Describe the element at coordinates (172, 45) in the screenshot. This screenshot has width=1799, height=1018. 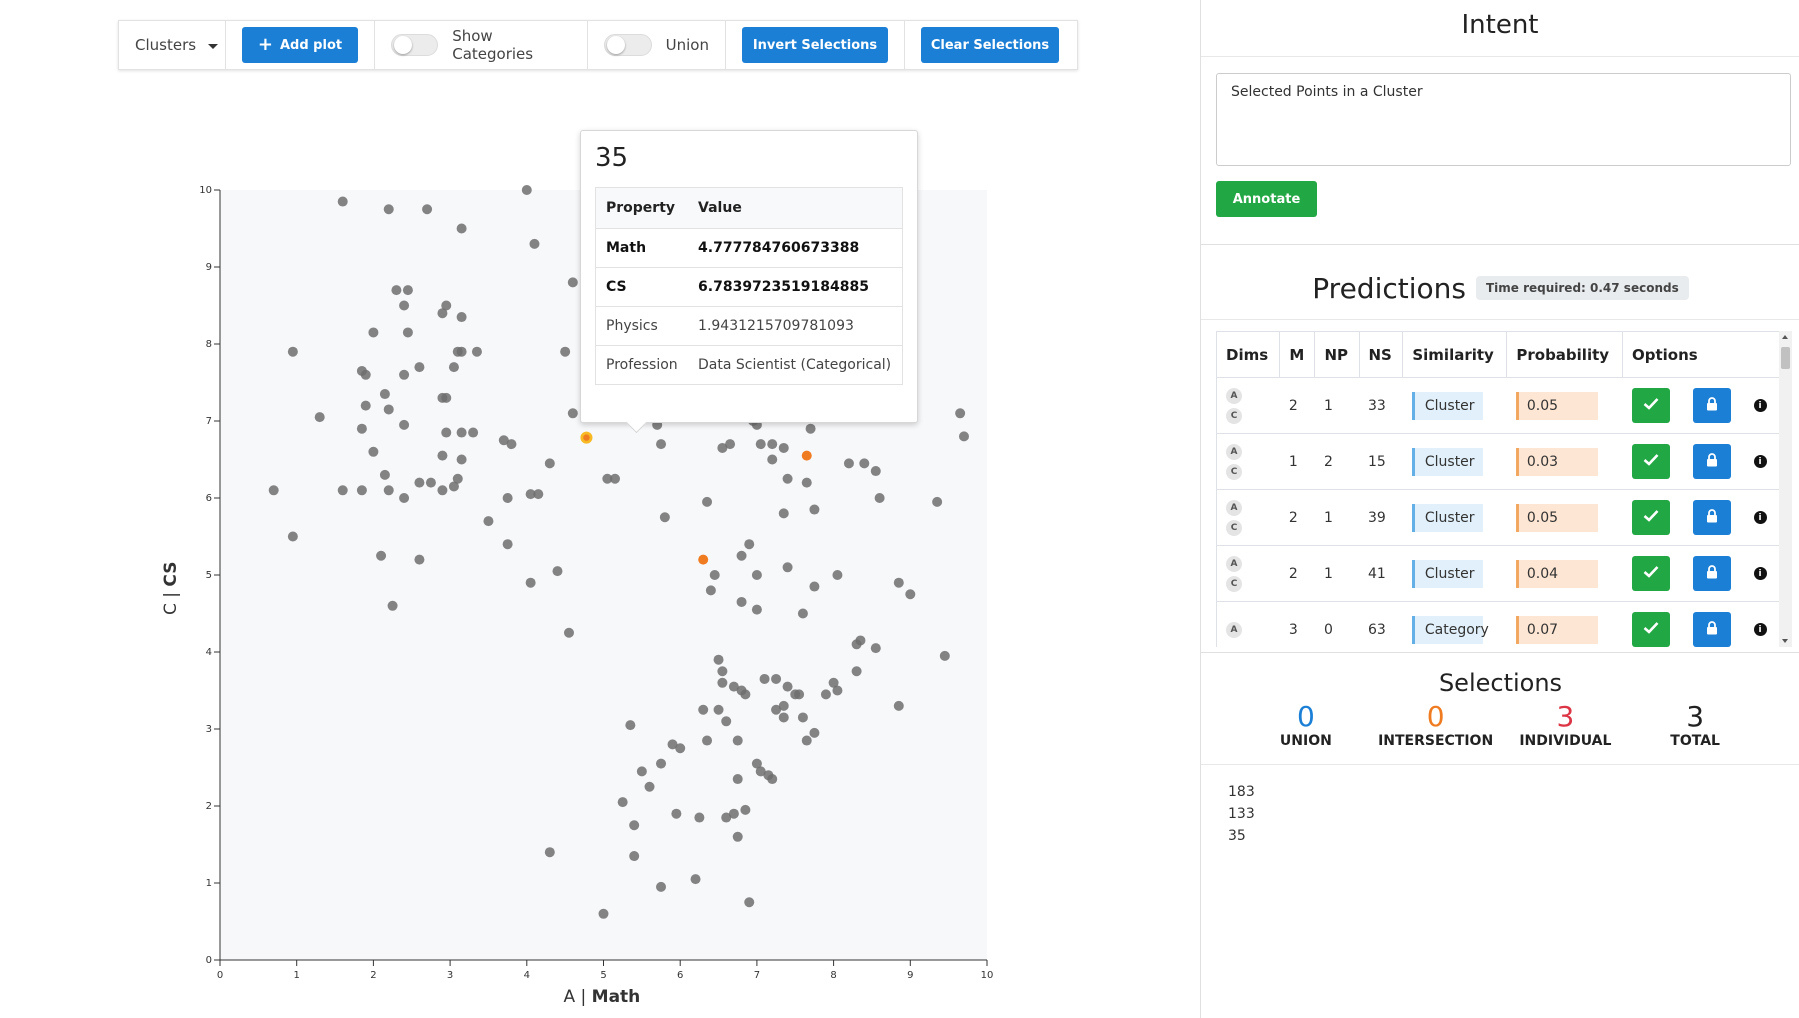
I see `clusters-dropdown: Clusters` at that location.